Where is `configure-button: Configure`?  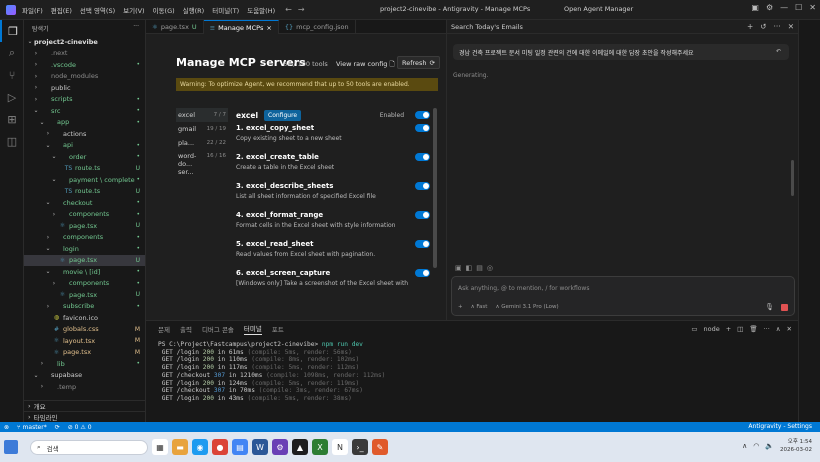
configure-button: Configure is located at coordinates (283, 115).